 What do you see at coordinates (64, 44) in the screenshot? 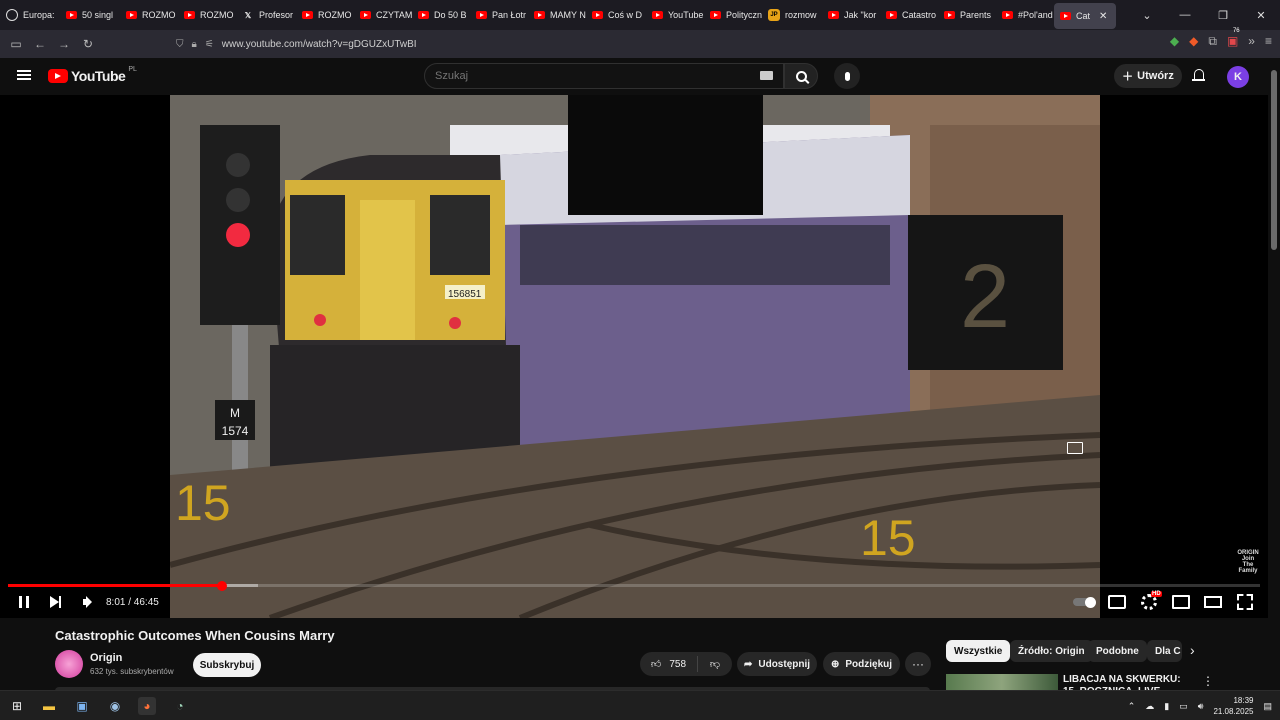
I see `forward-button: →` at bounding box center [64, 44].